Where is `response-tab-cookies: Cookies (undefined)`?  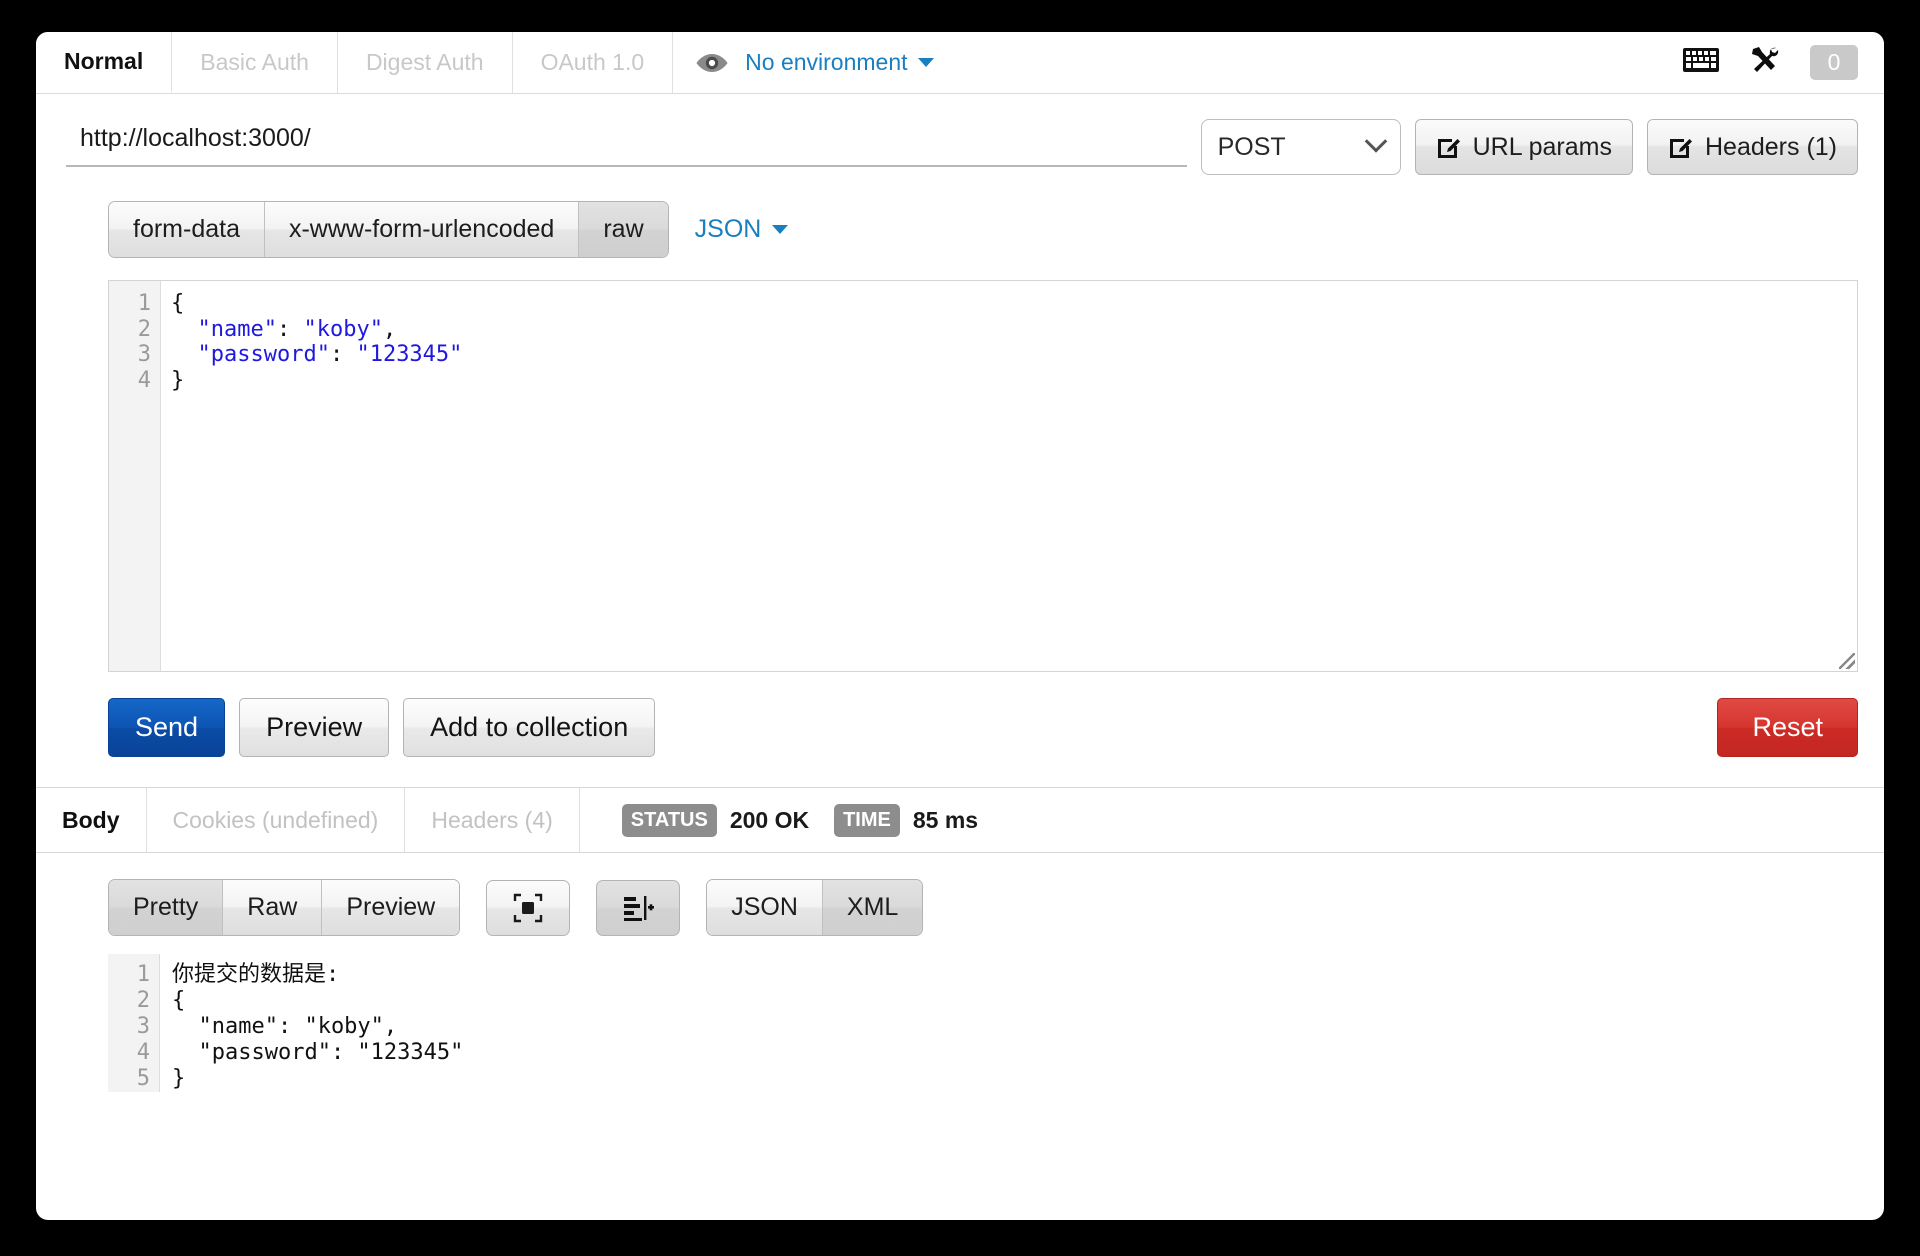 response-tab-cookies: Cookies (undefined) is located at coordinates (276, 820).